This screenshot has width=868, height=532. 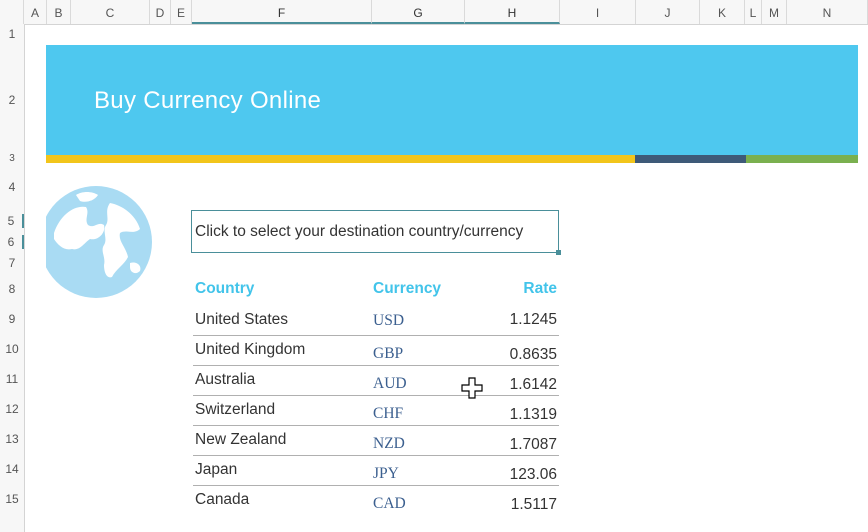 What do you see at coordinates (250, 349) in the screenshot?
I see `country-cell: United Kingdom` at bounding box center [250, 349].